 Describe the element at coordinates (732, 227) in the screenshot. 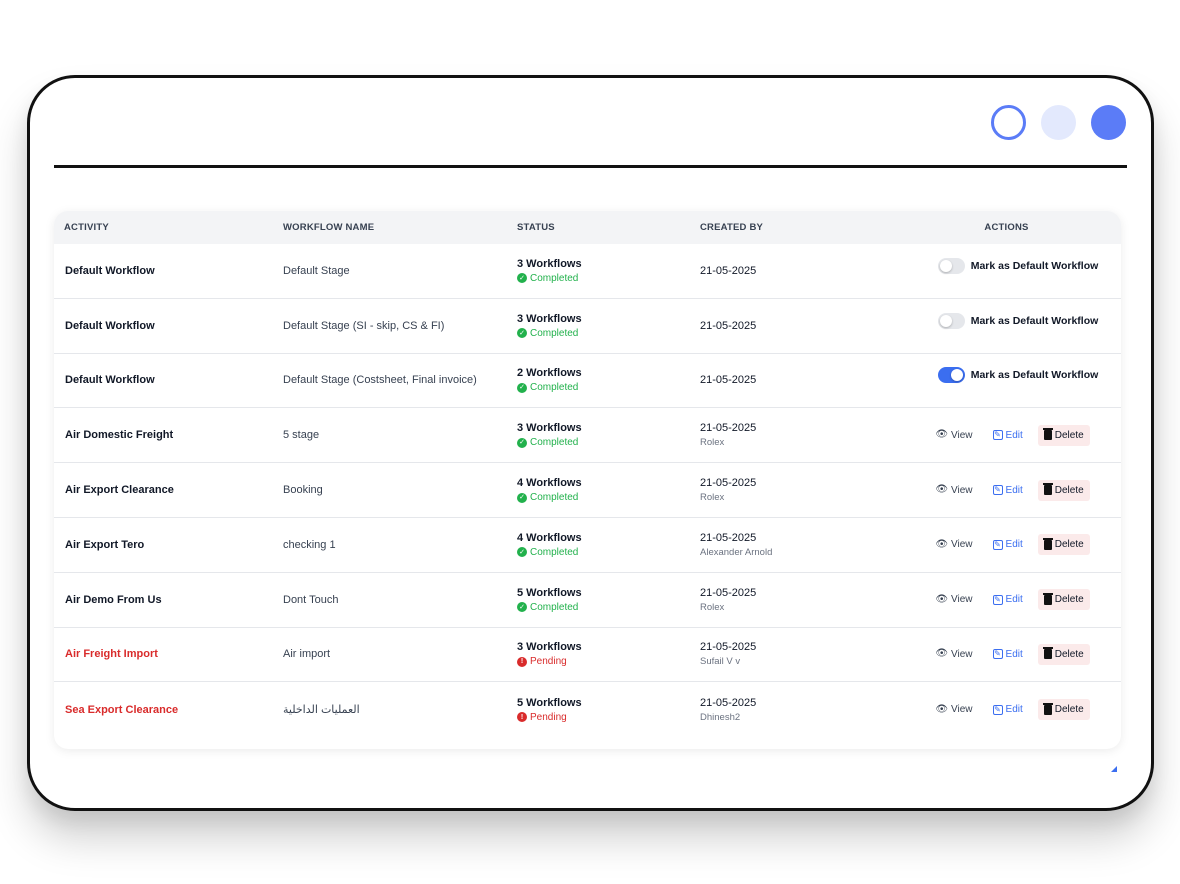

I see `column-header-created-by: CREATED BY` at that location.